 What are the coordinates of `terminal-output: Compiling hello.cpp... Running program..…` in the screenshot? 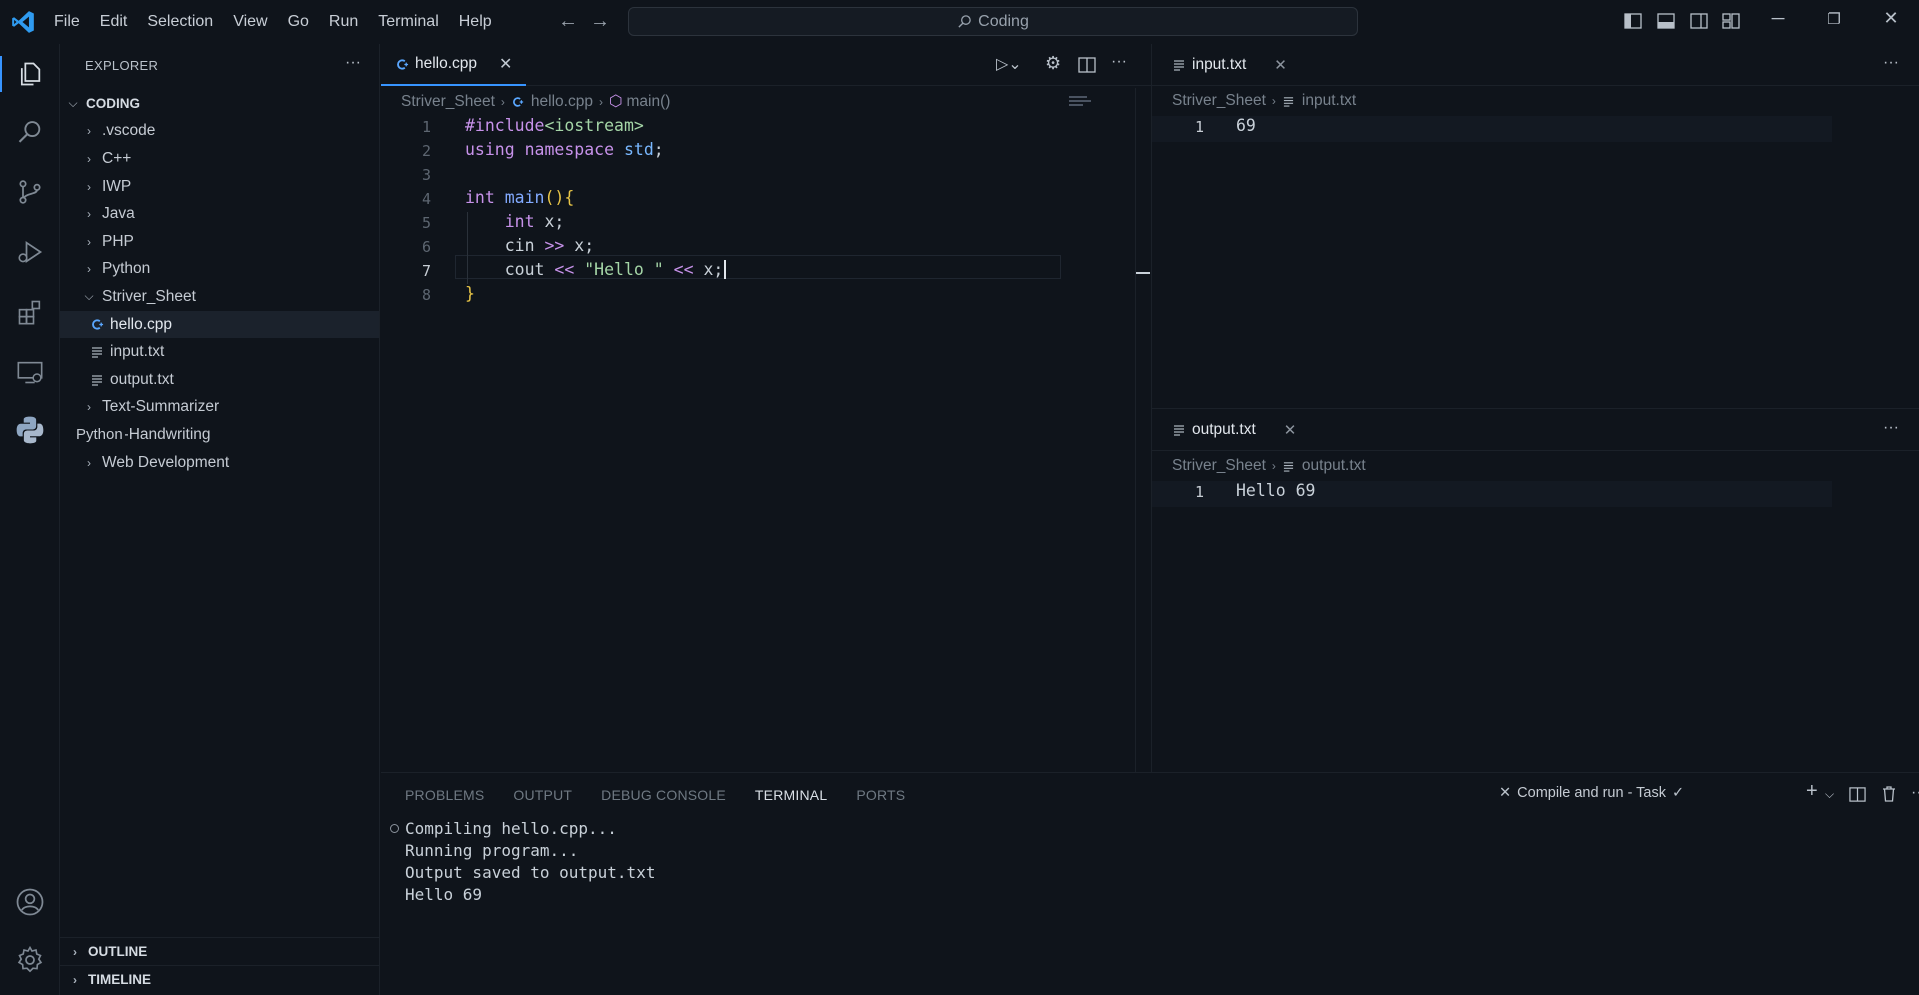 It's located at (530, 863).